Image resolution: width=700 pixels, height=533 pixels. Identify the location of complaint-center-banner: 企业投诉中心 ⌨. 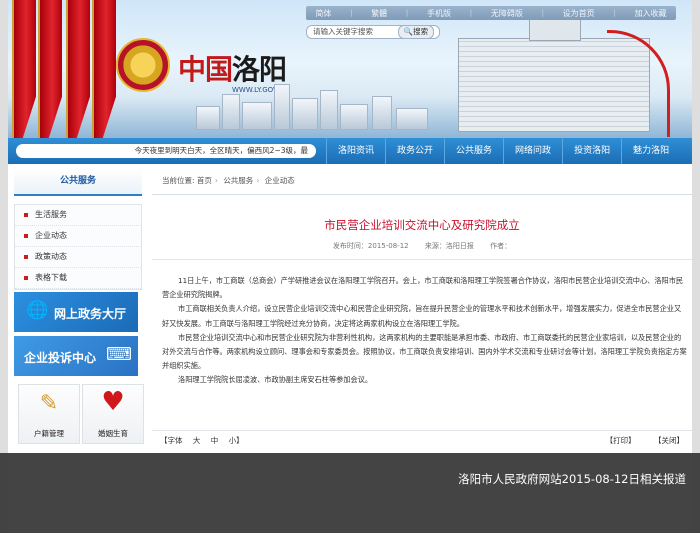
(76, 356).